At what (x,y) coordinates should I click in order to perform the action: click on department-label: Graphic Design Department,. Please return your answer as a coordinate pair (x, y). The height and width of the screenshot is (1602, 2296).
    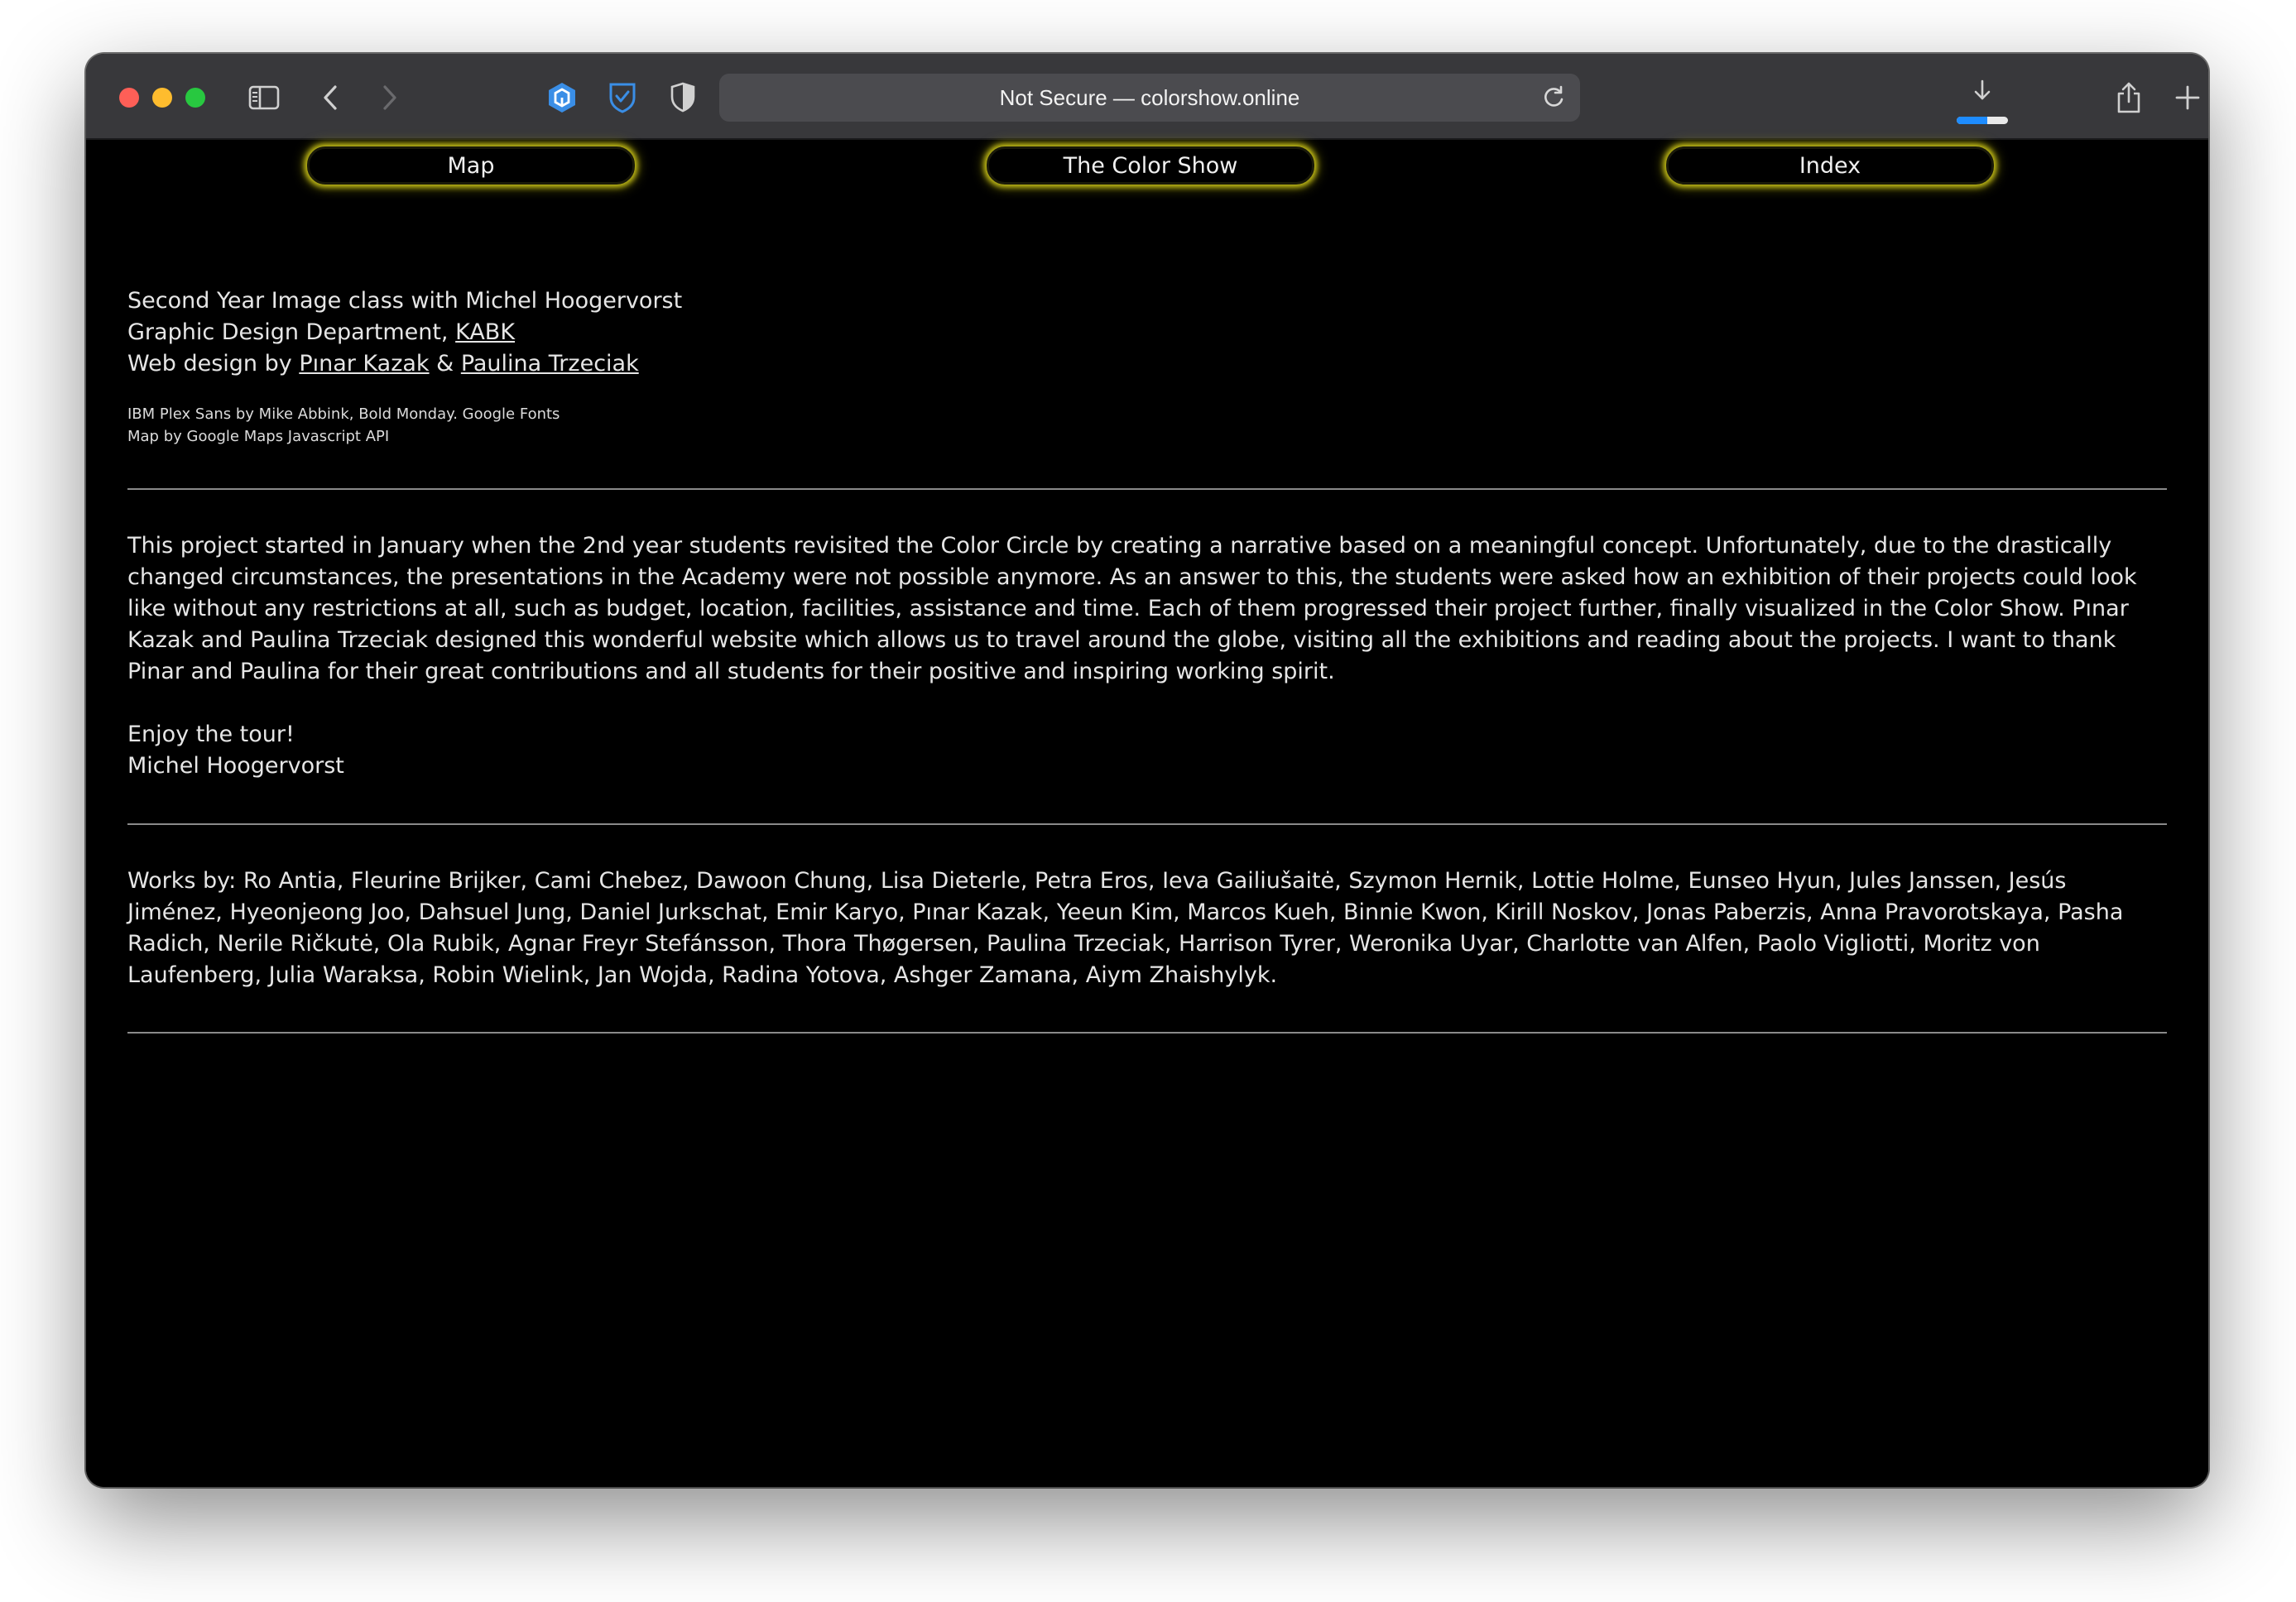
    Looking at the image, I should click on (291, 332).